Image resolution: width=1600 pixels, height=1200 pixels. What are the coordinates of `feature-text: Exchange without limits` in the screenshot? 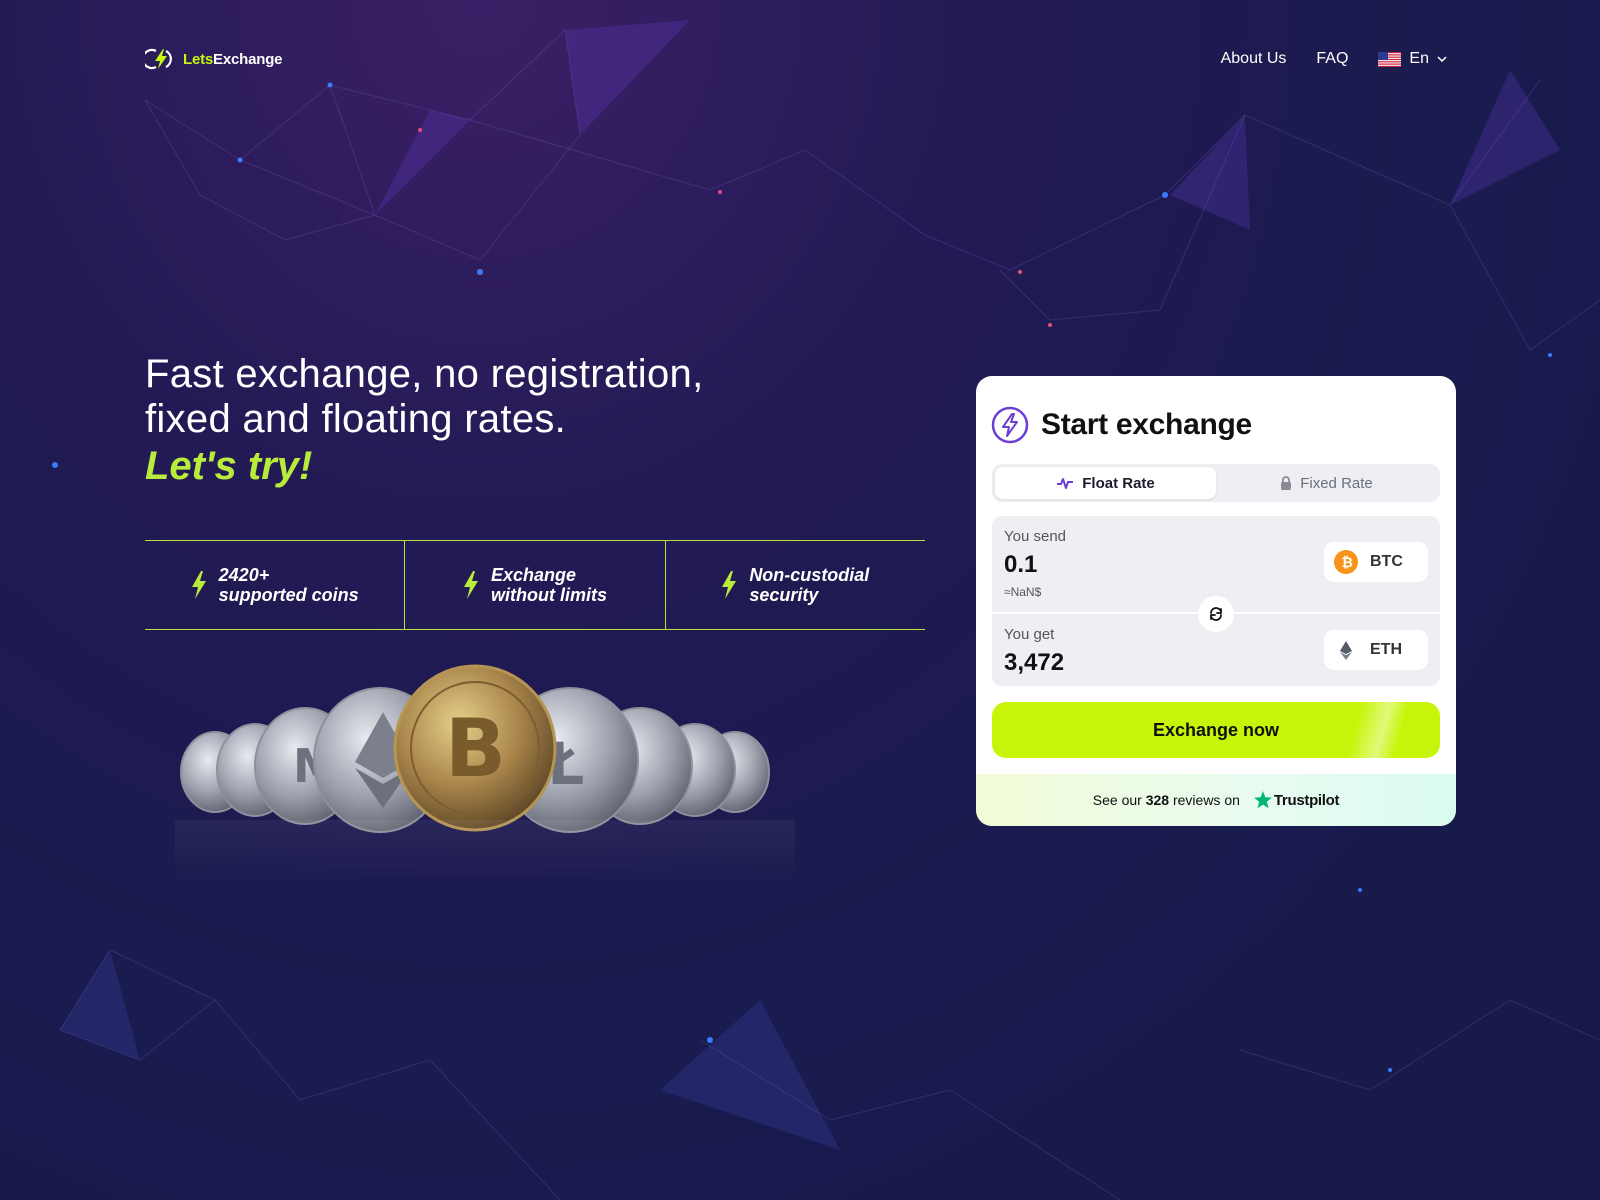 It's located at (549, 585).